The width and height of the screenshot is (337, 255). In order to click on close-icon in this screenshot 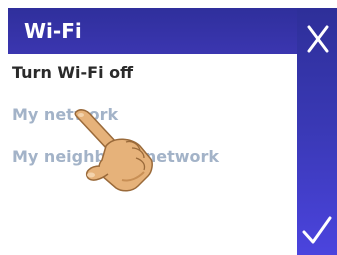, I will do `click(318, 39)`.